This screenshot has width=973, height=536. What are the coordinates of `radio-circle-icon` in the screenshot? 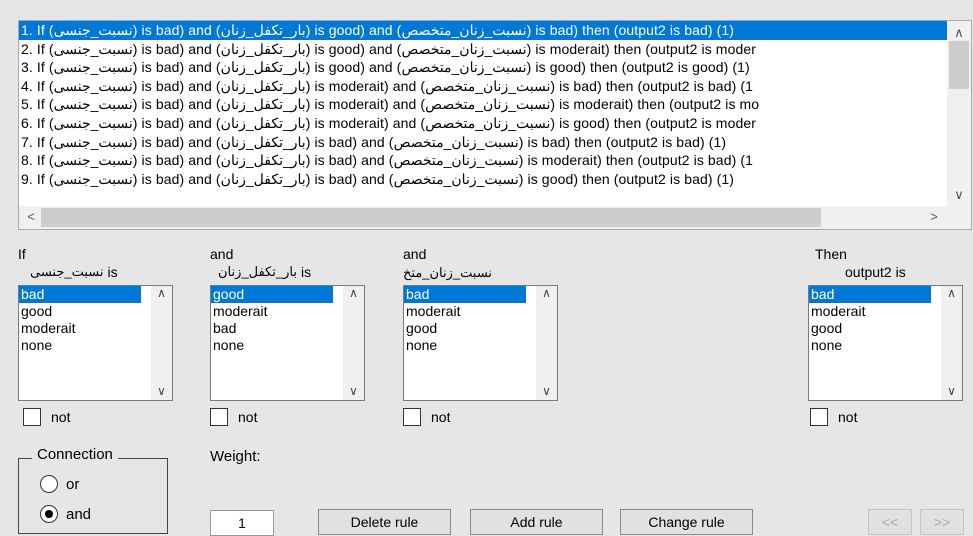 It's located at (49, 484).